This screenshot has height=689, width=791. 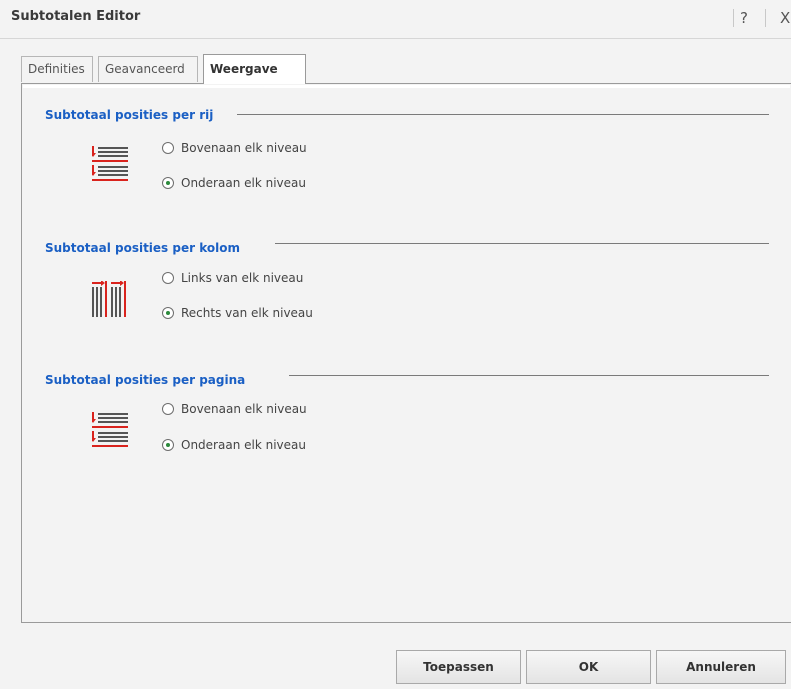 I want to click on tab-geavanceerd: Geavanceerd, so click(x=148, y=69).